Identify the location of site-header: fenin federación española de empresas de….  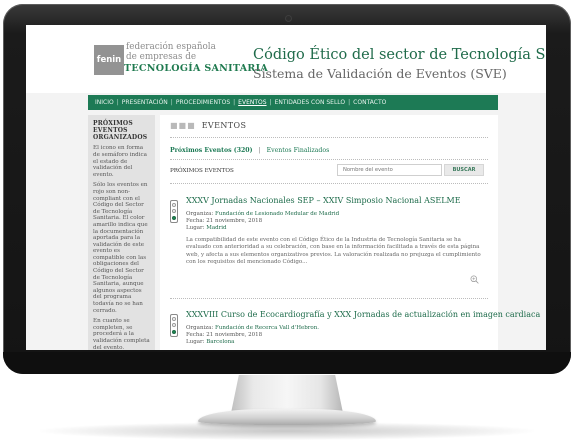
(286, 59).